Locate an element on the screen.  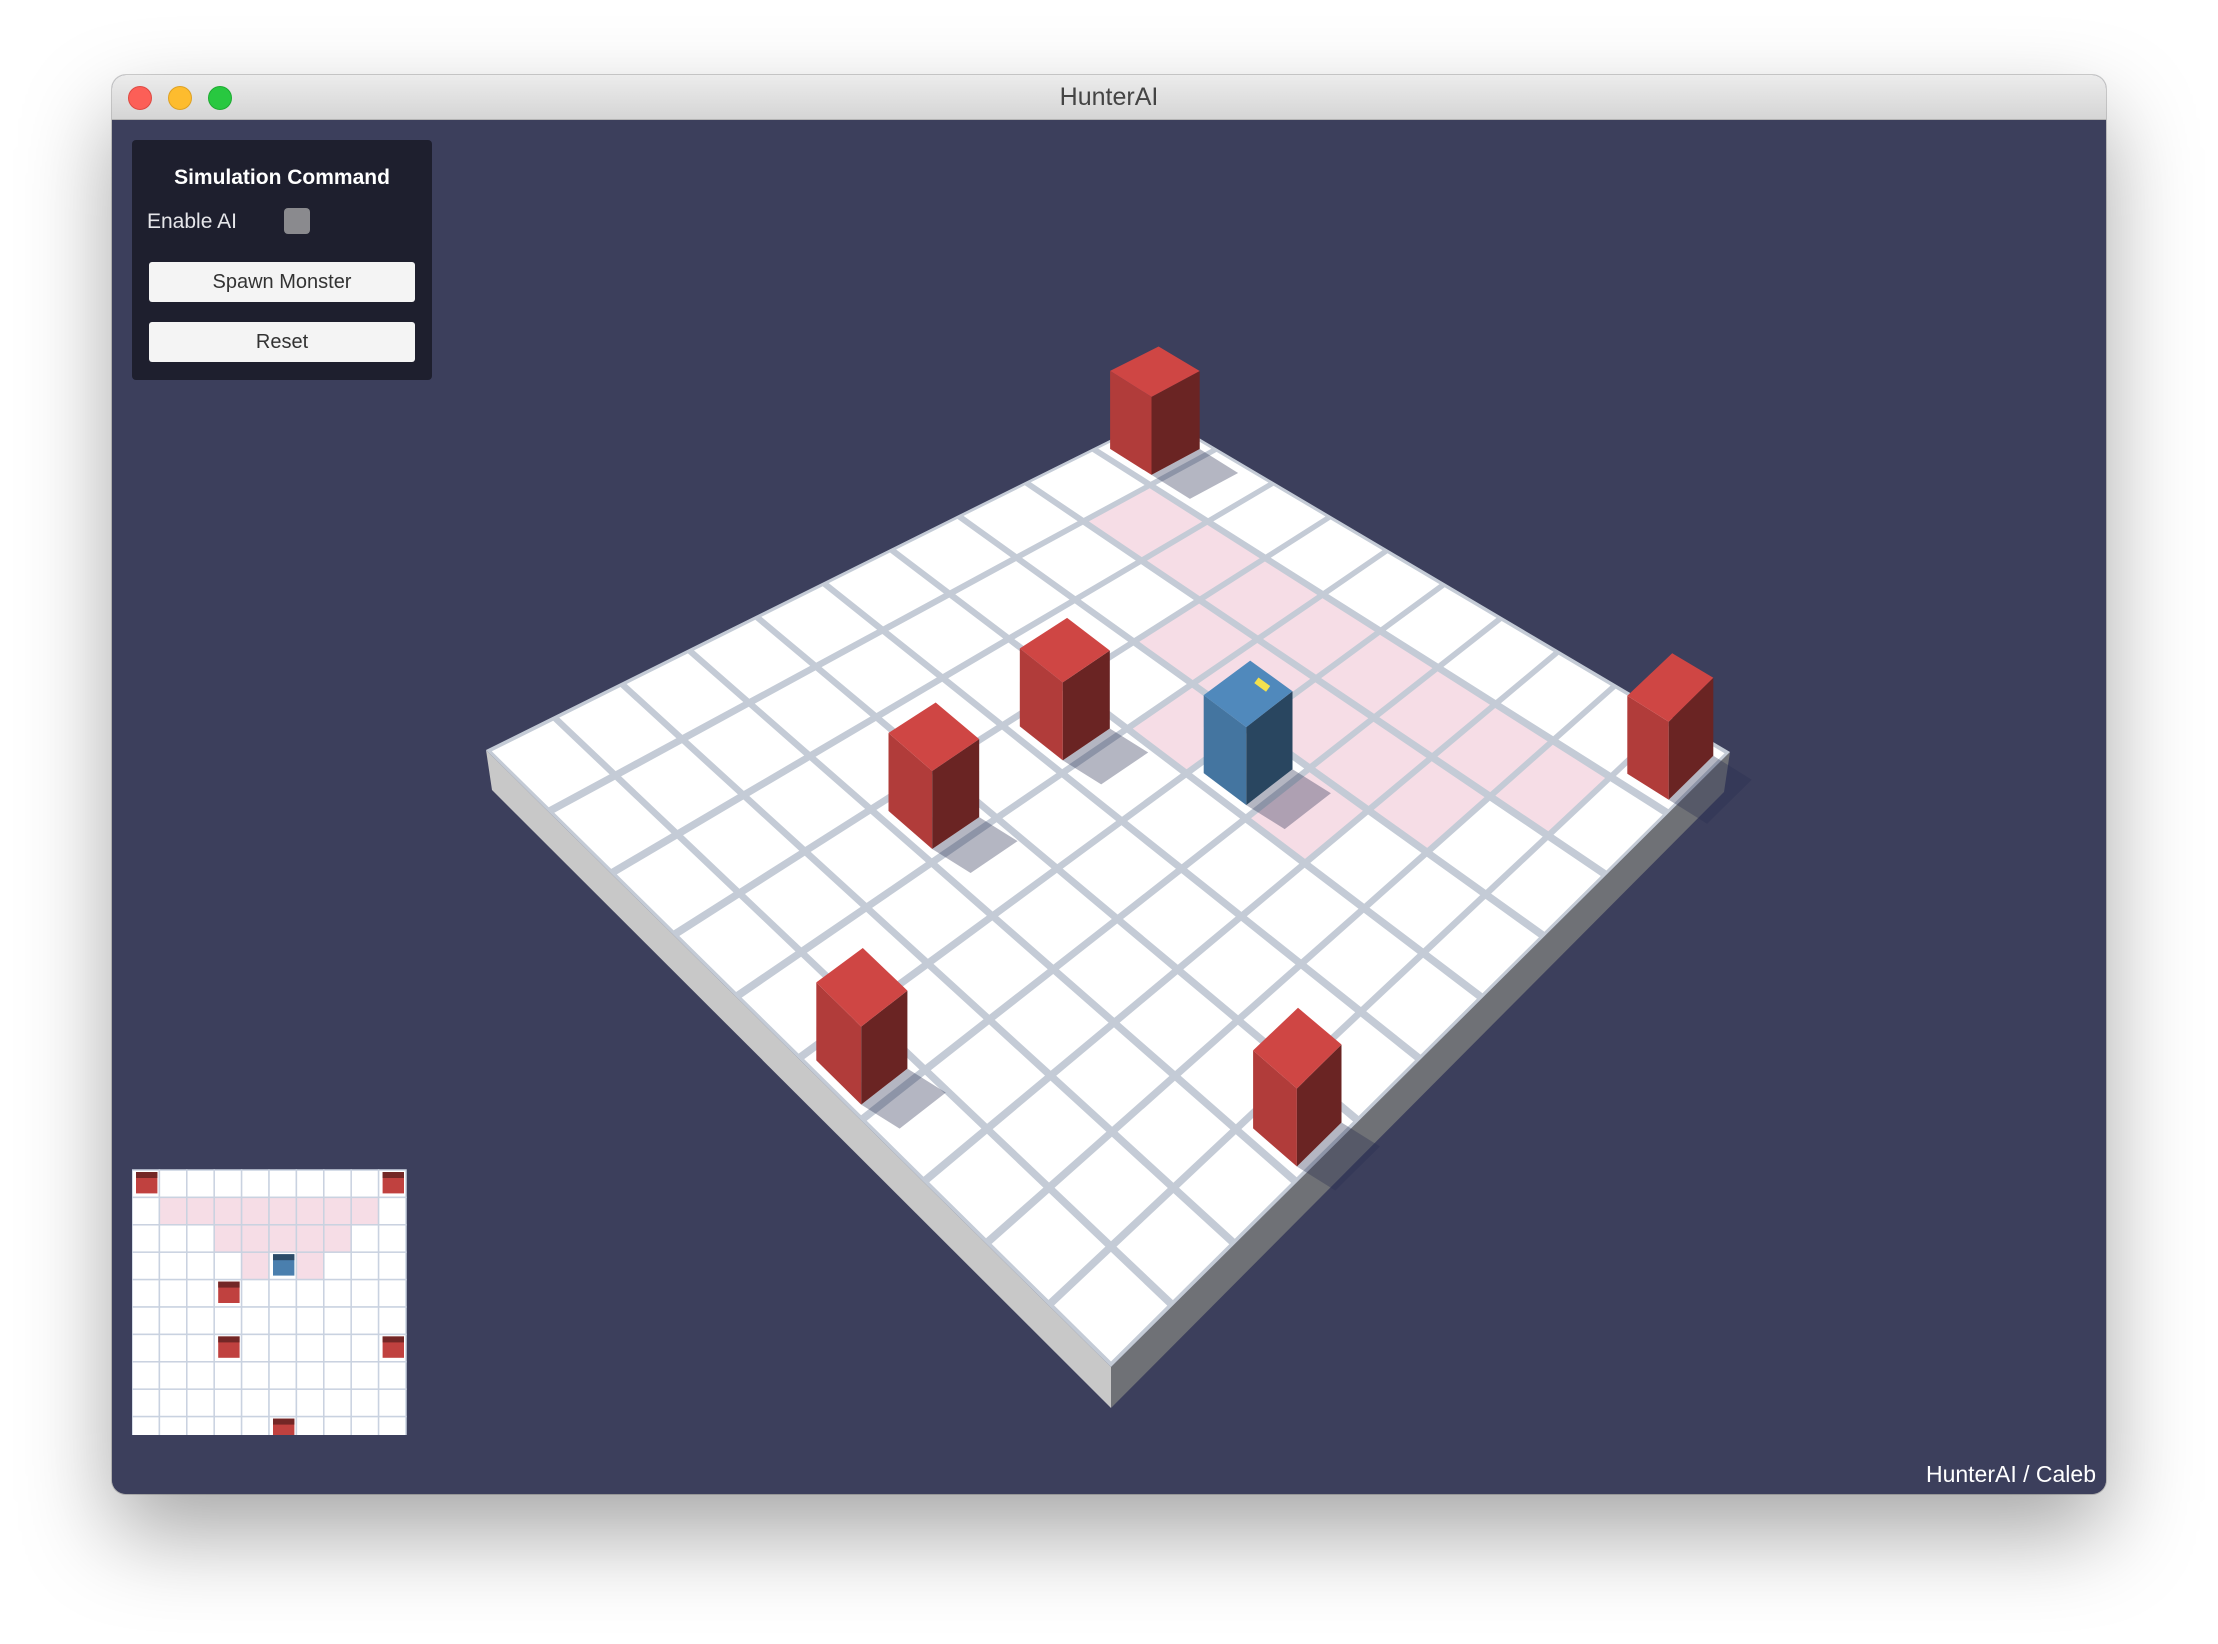
credit-label: HunterAI / Caleb is located at coordinates (2010, 1474).